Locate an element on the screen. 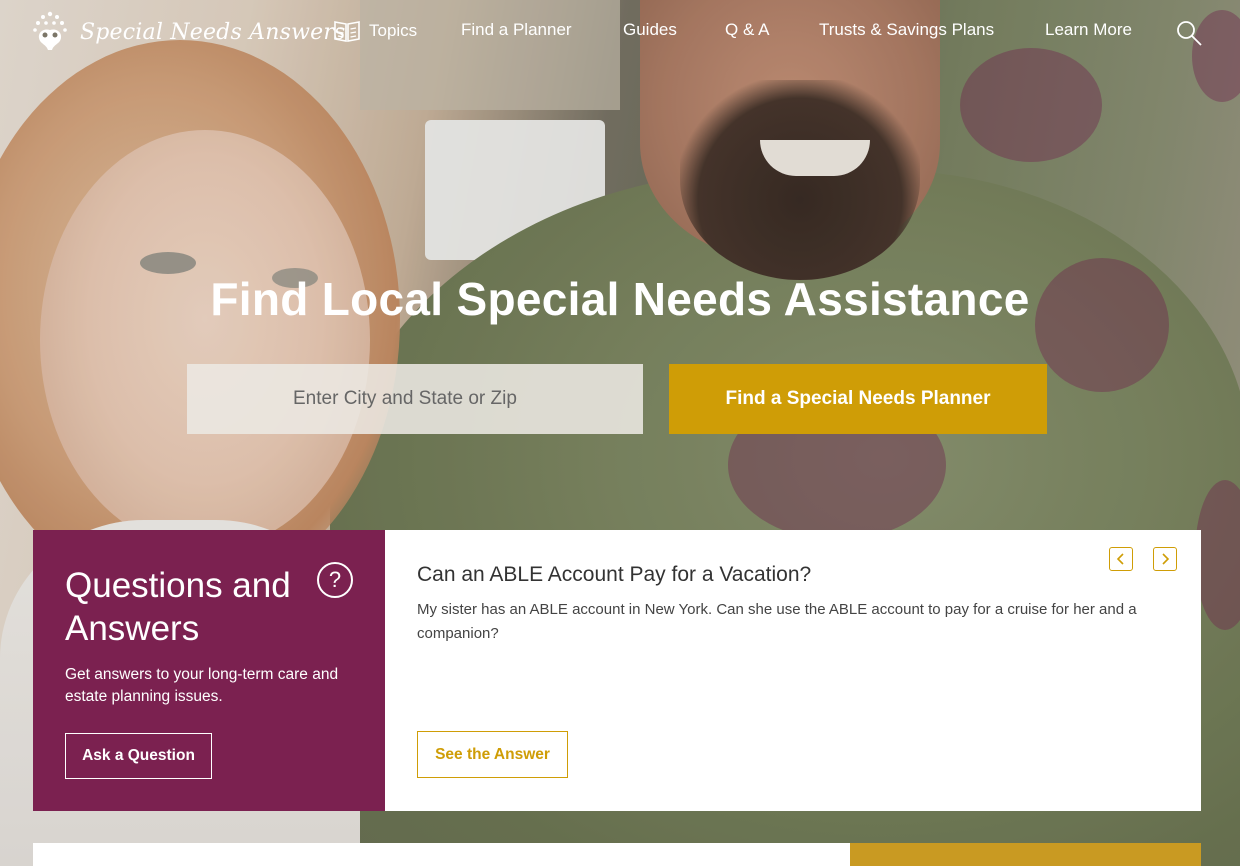  carousel-next-button is located at coordinates (1165, 559).